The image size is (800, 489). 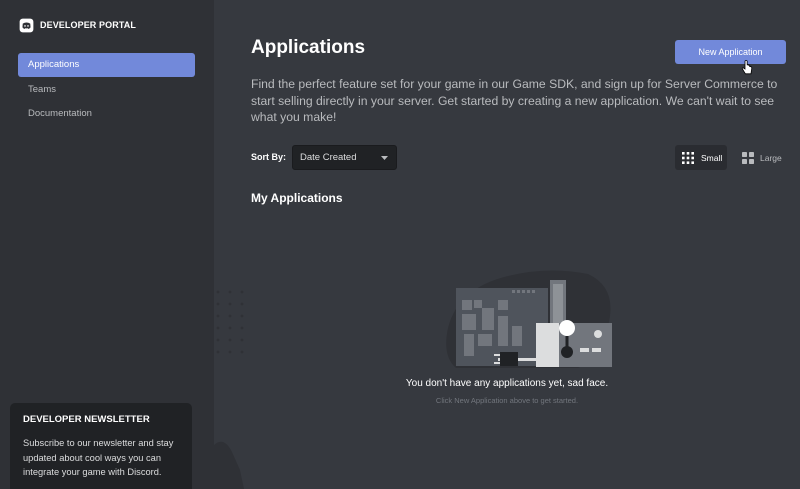 What do you see at coordinates (86, 419) in the screenshot?
I see `newsletter-title: DEVELOPER NEWSLETTER` at bounding box center [86, 419].